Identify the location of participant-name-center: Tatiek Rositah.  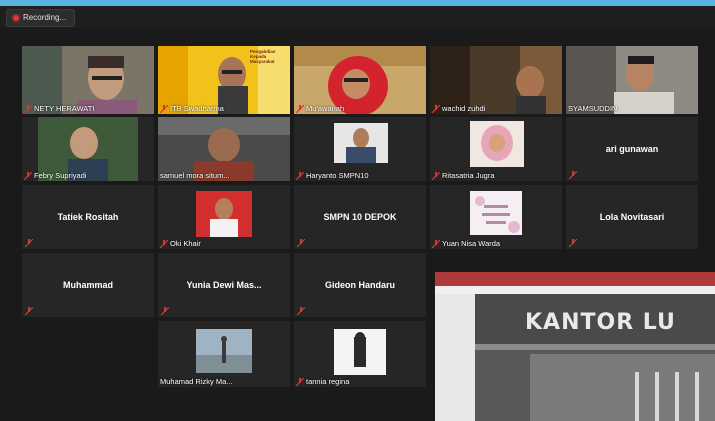
(88, 217).